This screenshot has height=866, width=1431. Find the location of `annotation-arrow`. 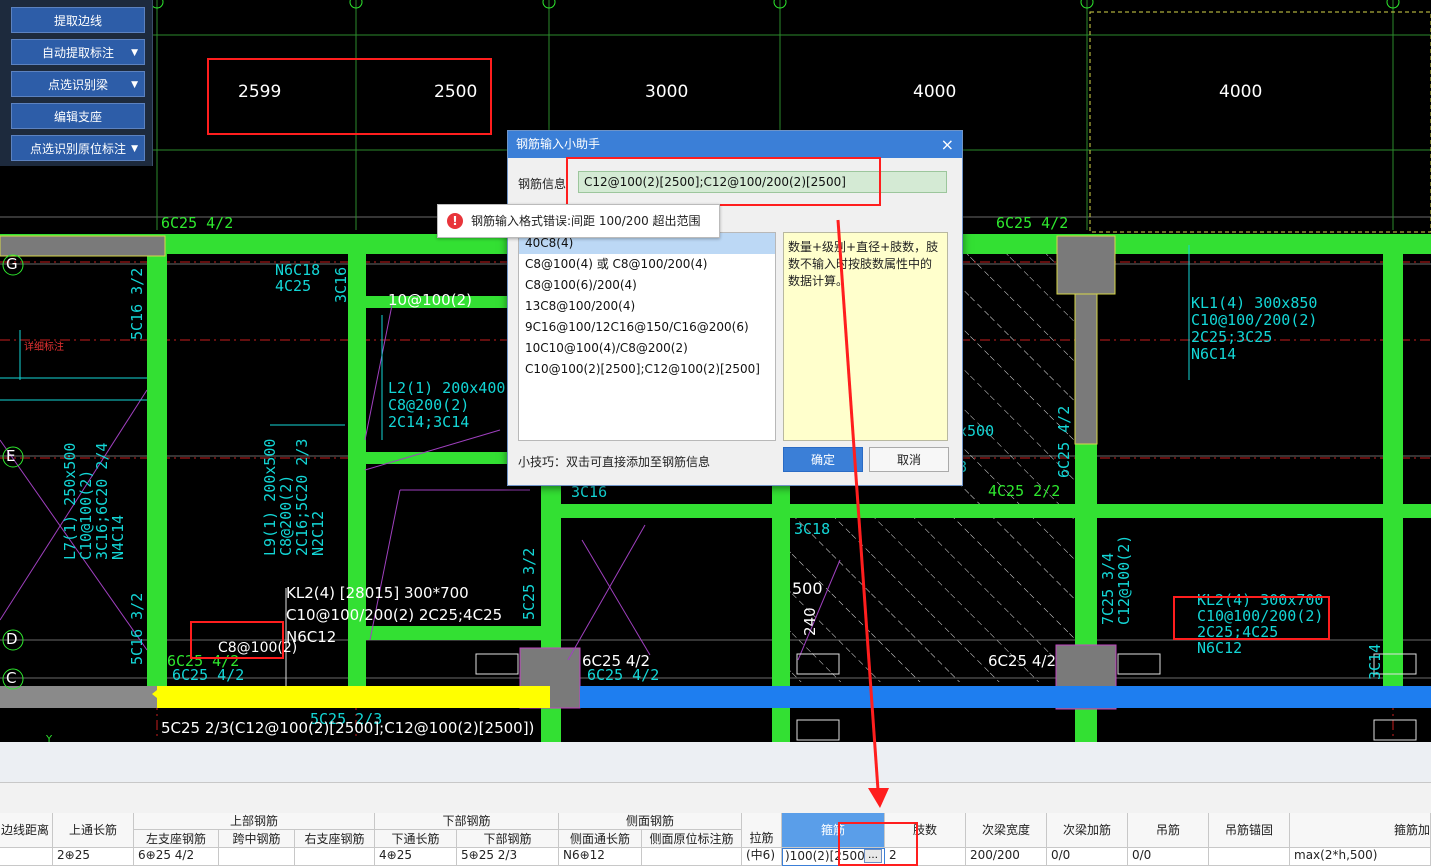

annotation-arrow is located at coordinates (862, 513).